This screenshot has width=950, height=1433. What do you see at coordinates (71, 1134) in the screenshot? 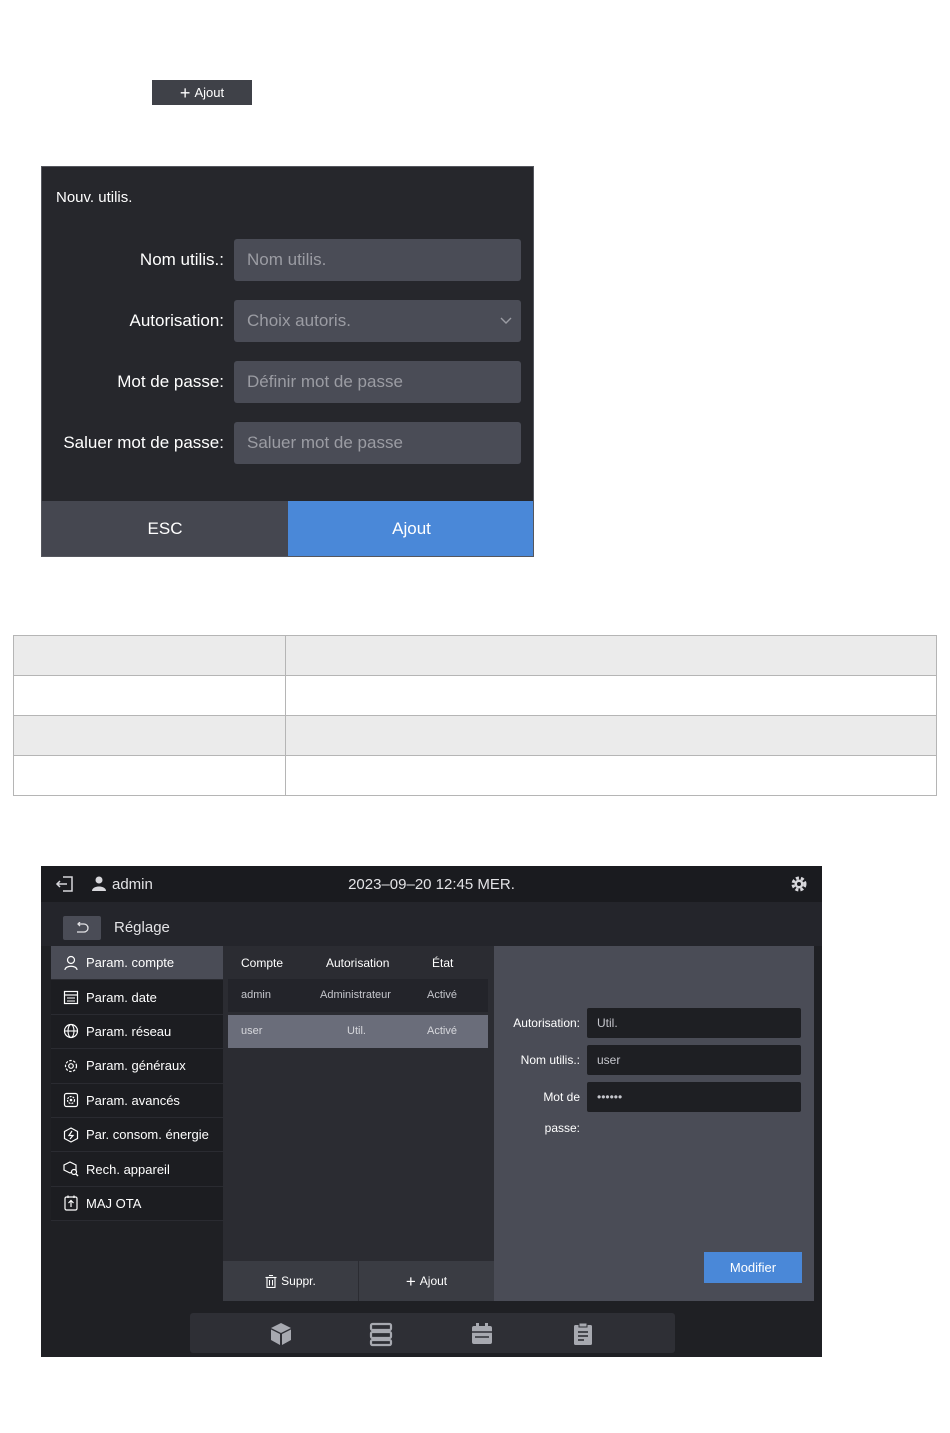
I see `energy-icon` at bounding box center [71, 1134].